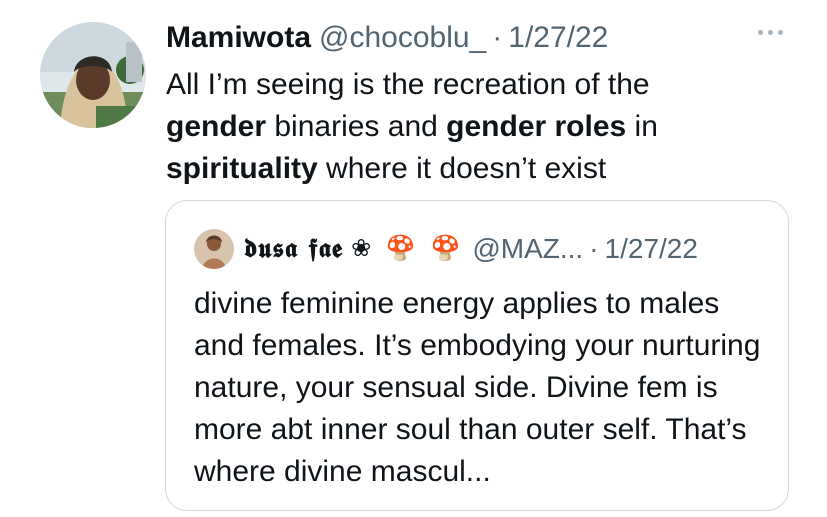  Describe the element at coordinates (558, 38) in the screenshot. I see `tweet-date: 1/27/22` at that location.